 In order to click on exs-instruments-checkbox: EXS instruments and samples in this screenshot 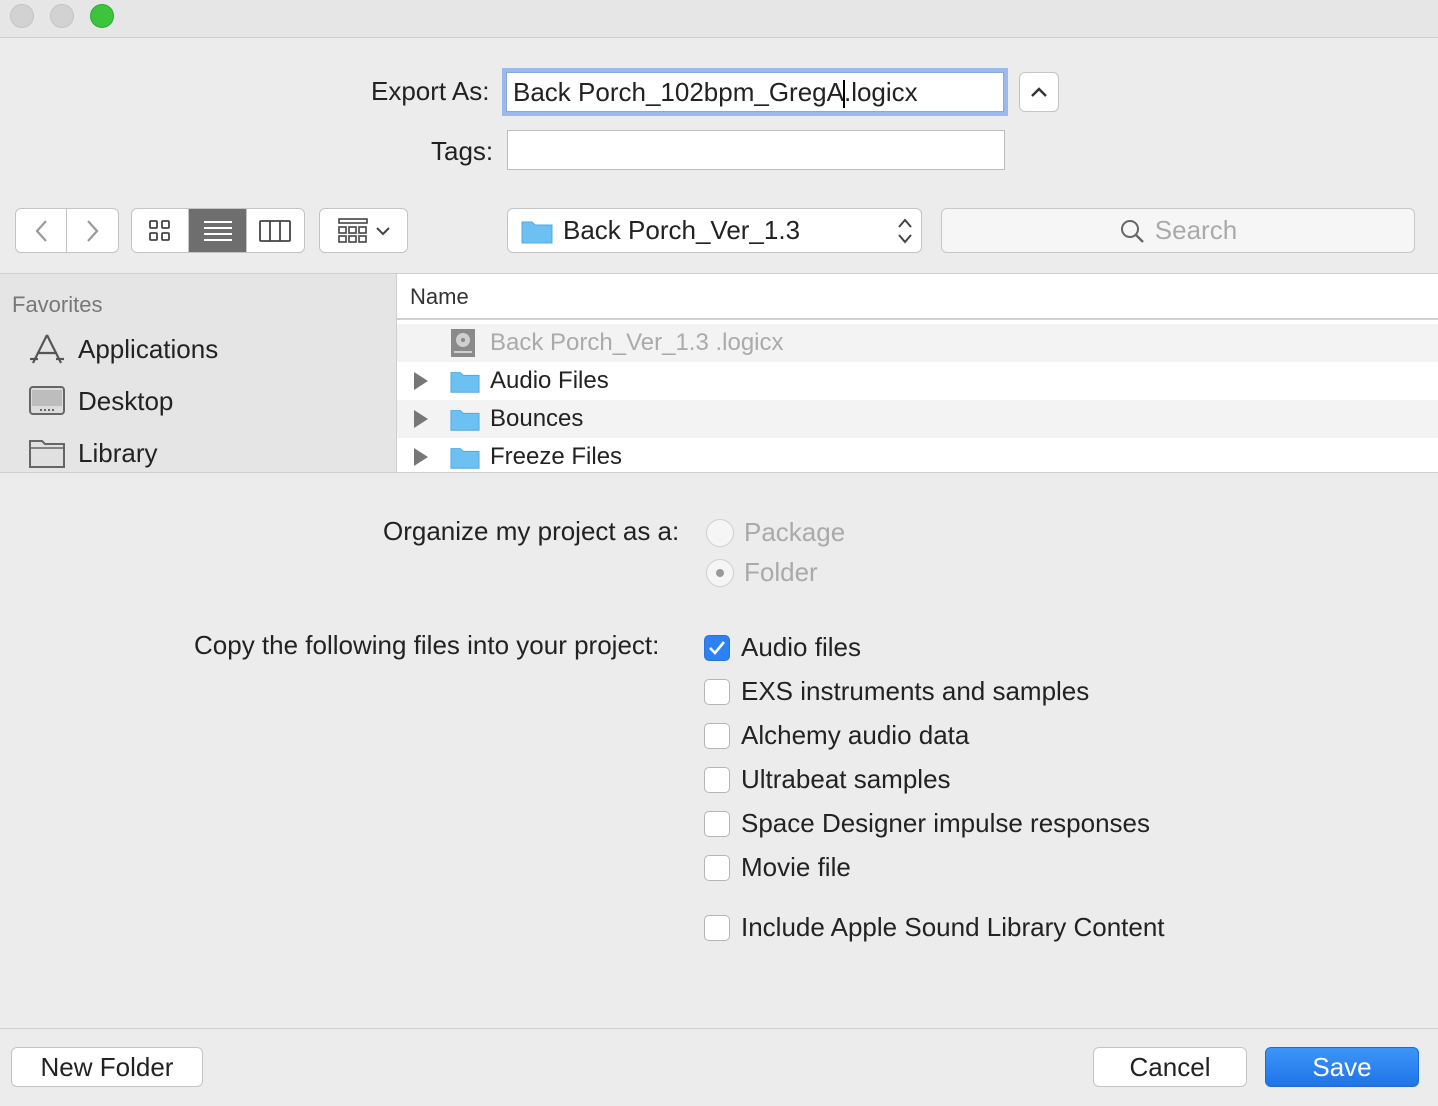, I will do `click(896, 691)`.